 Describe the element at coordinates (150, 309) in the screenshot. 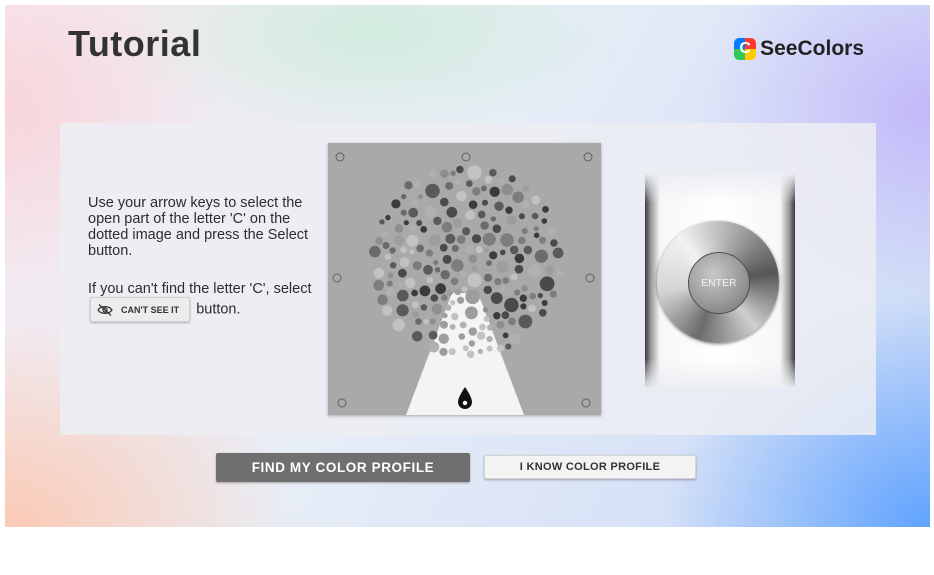

I see `cant-see-it-label: CAN'T SEE IT` at that location.